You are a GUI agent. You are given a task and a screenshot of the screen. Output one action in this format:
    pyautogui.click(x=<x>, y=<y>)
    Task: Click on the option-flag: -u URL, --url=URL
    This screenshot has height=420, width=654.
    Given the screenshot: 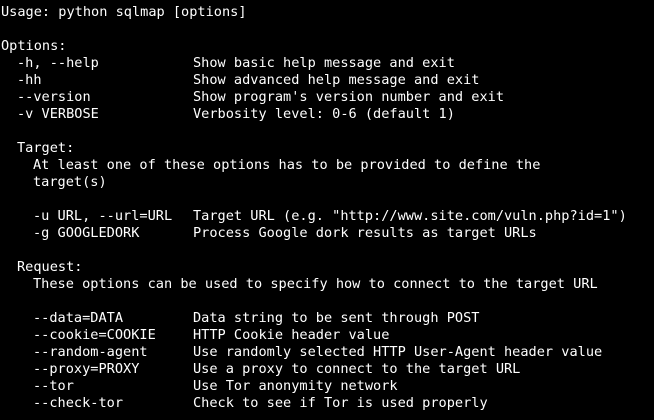 What is the action you would take?
    pyautogui.click(x=103, y=216)
    